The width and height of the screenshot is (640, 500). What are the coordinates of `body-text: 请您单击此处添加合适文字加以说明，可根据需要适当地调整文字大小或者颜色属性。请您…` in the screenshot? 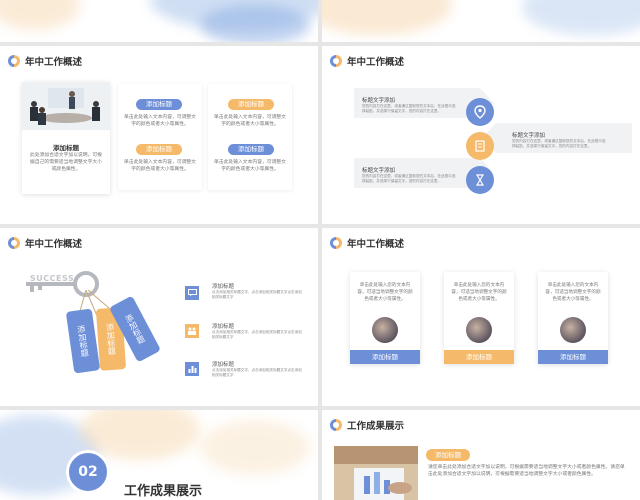 It's located at (526, 471).